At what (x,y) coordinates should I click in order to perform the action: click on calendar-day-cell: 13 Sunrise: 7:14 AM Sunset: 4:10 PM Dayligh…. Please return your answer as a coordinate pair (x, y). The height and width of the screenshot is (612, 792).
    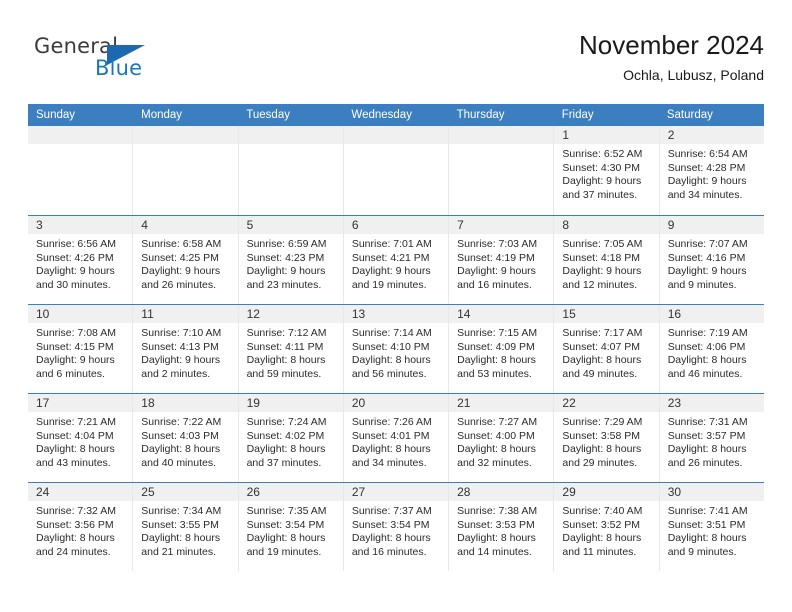
    Looking at the image, I should click on (396, 349).